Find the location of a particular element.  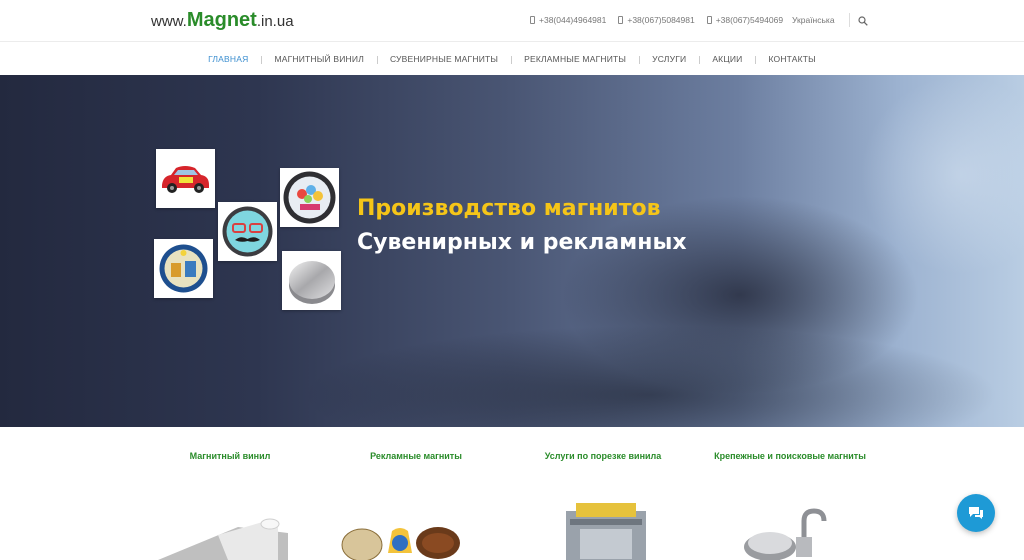

divider is located at coordinates (849, 20).